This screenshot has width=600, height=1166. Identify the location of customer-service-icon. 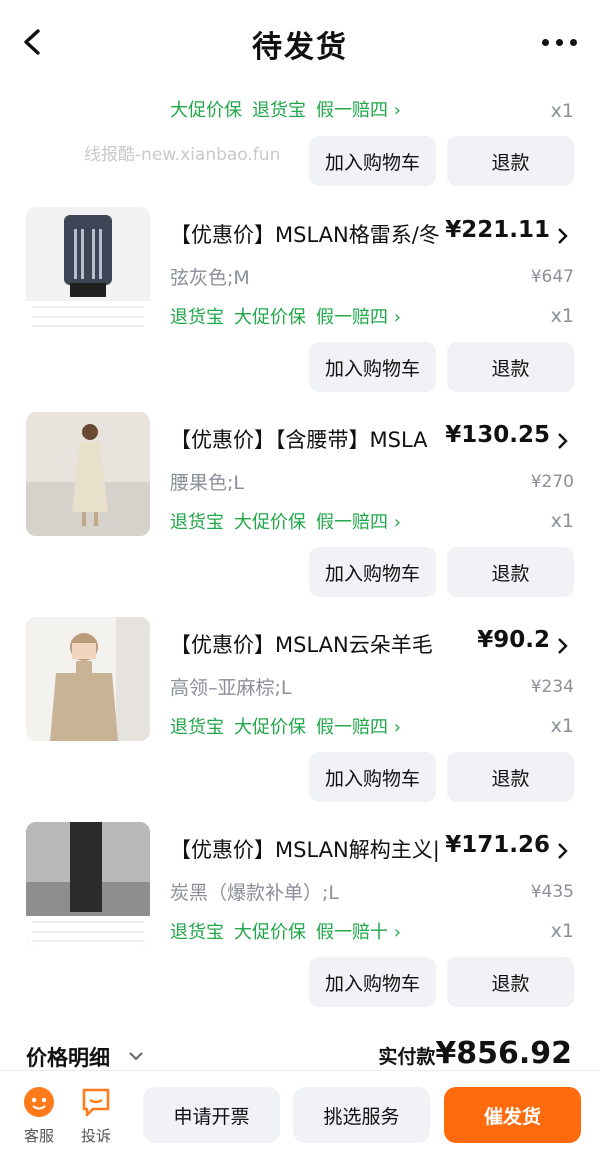
(39, 1102).